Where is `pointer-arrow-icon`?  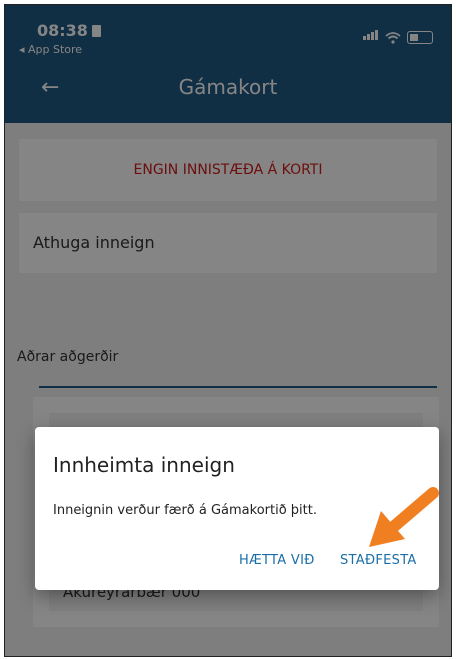
pointer-arrow-icon is located at coordinates (404, 517).